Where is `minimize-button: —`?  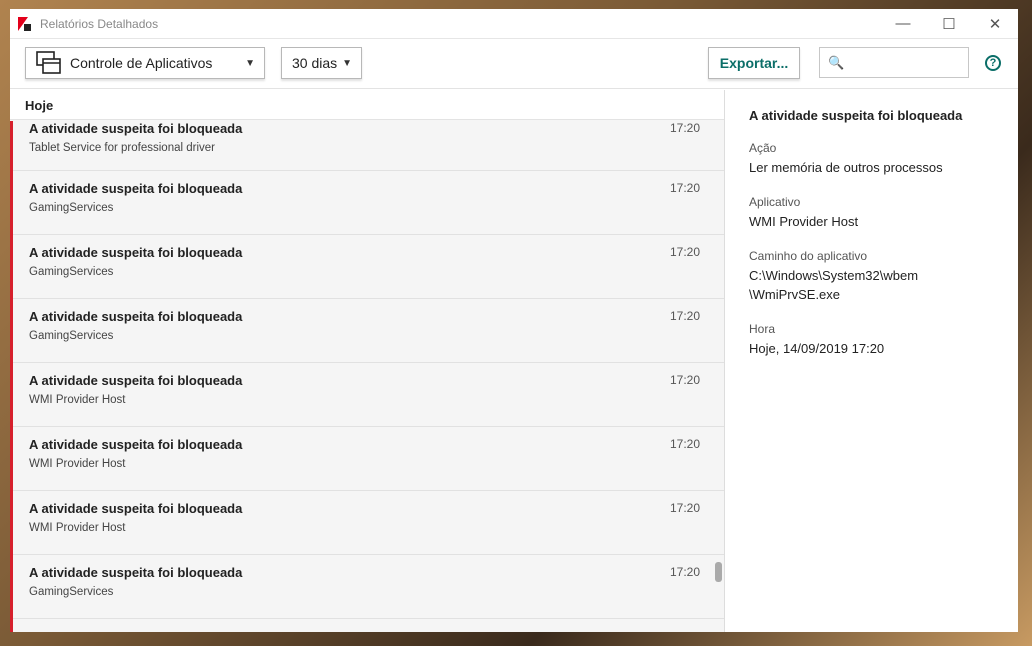 minimize-button: — is located at coordinates (903, 24).